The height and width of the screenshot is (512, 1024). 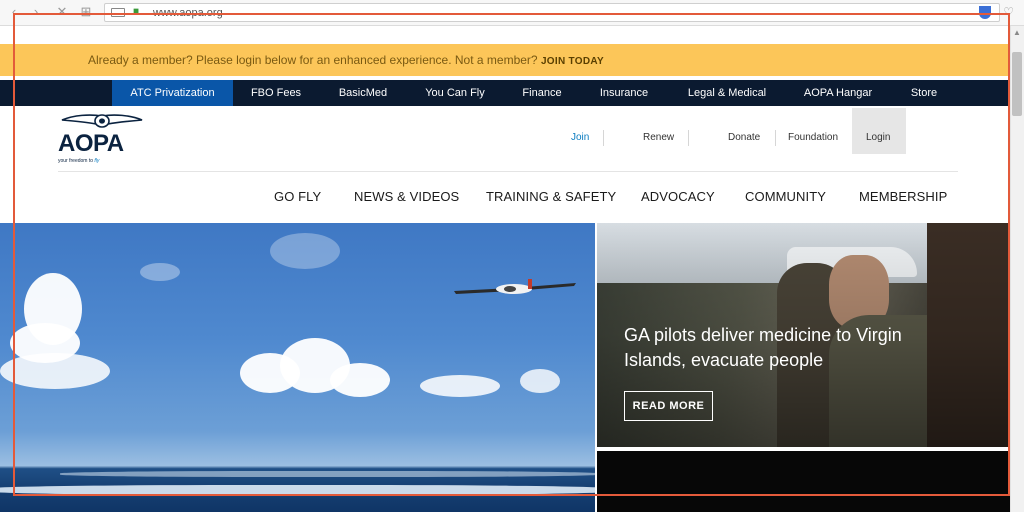 What do you see at coordinates (62, 12) in the screenshot?
I see `close-icon: ✕` at bounding box center [62, 12].